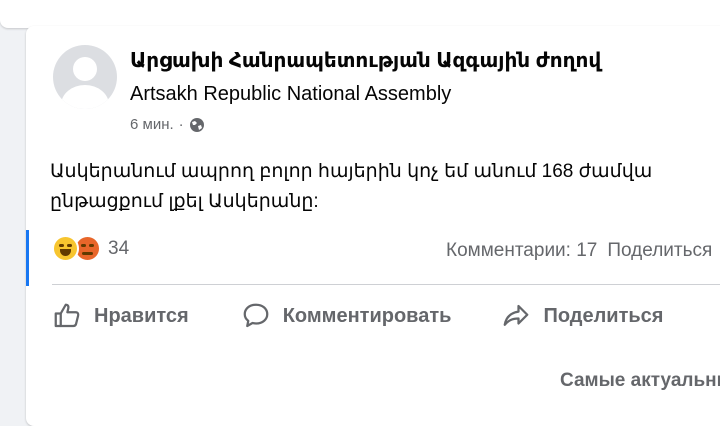 The image size is (720, 426). Describe the element at coordinates (152, 124) in the screenshot. I see `post-time: 6 мин.` at that location.